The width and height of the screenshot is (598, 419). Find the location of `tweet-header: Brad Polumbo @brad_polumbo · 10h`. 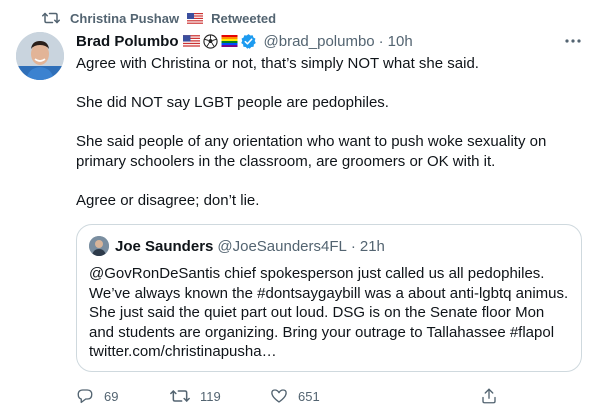

tweet-header: Brad Polumbo @brad_polumbo · 10h is located at coordinates (331, 41).